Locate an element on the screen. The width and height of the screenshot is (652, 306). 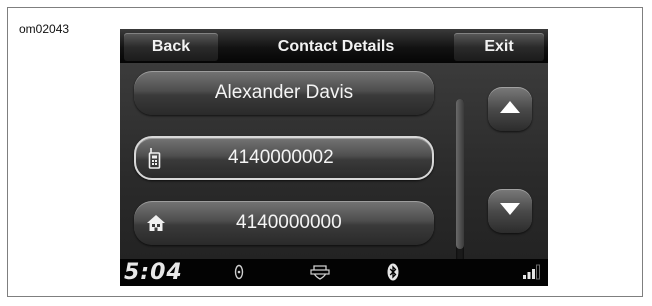
header-bar: Back Contact Details Exit is located at coordinates (334, 46).